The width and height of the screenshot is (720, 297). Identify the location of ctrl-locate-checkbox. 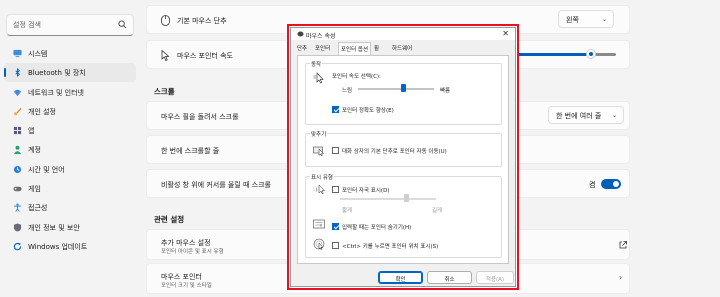
(335, 245).